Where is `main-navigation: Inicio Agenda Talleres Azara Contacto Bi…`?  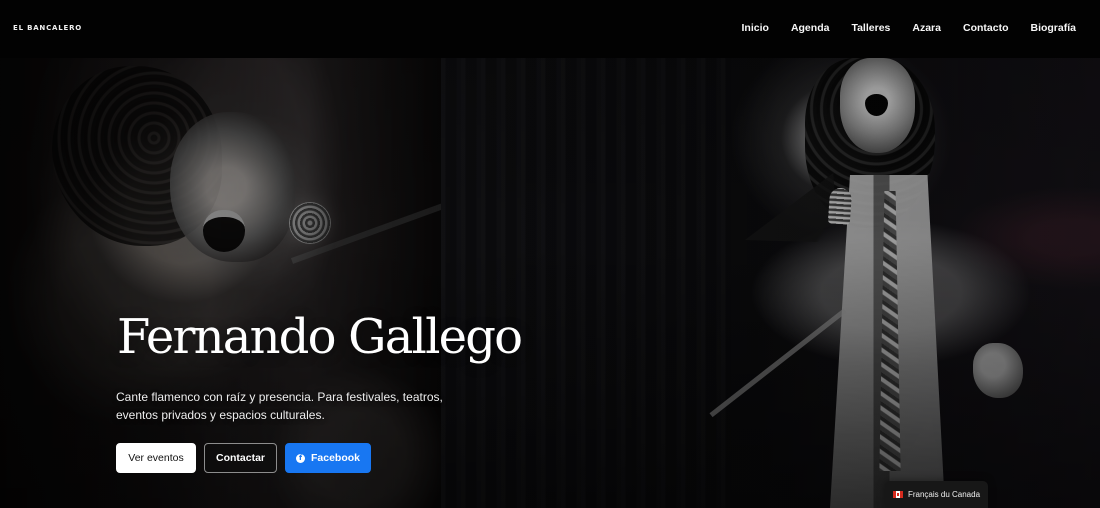
main-navigation: Inicio Agenda Talleres Azara Contacto Bi… is located at coordinates (909, 28).